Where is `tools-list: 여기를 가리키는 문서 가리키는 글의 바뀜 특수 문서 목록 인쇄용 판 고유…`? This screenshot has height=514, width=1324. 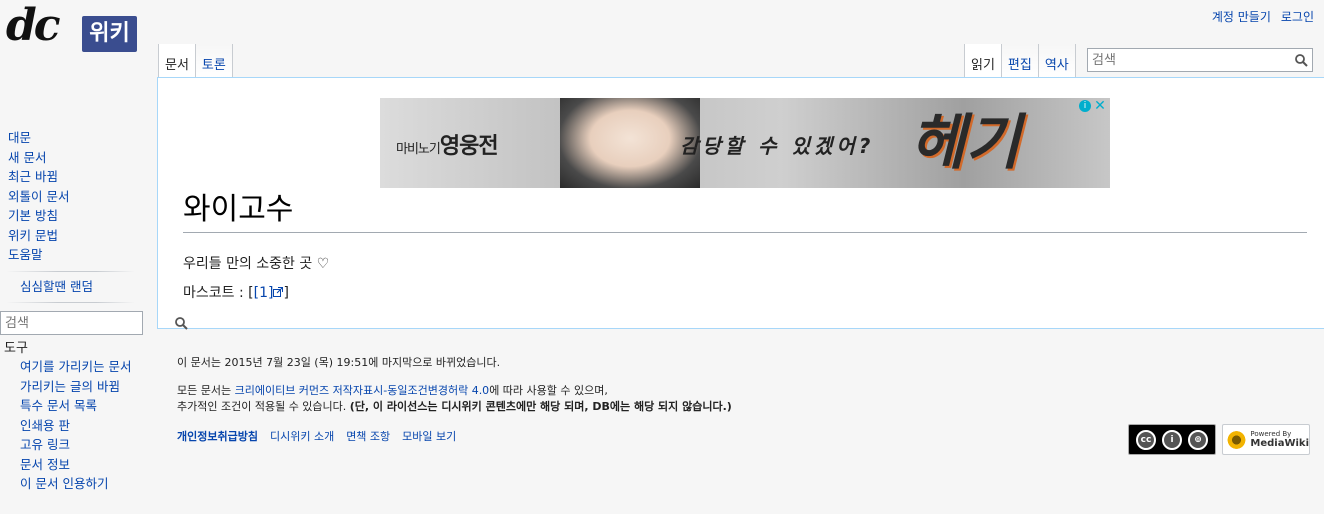 tools-list: 여기를 가리키는 문서 가리키는 글의 바뀜 특수 문서 목록 인쇄용 판 고유… is located at coordinates (75, 425).